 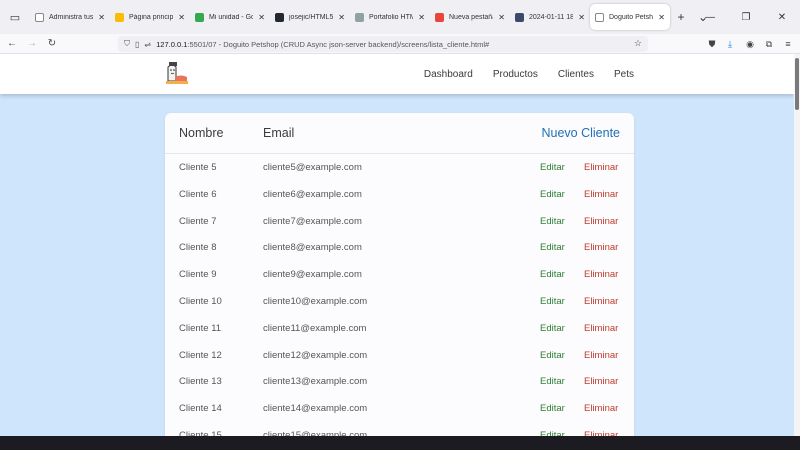 What do you see at coordinates (200, 328) in the screenshot?
I see `client-name-cell: Cliente 11` at bounding box center [200, 328].